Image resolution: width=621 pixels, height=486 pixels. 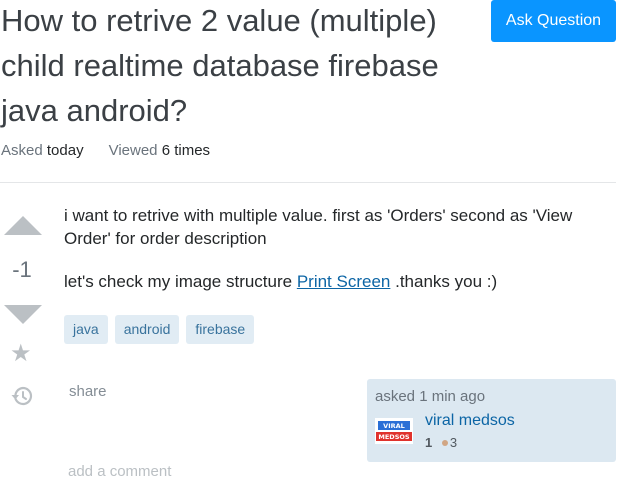 What do you see at coordinates (23, 225) in the screenshot?
I see `upvote-arrow-icon` at bounding box center [23, 225].